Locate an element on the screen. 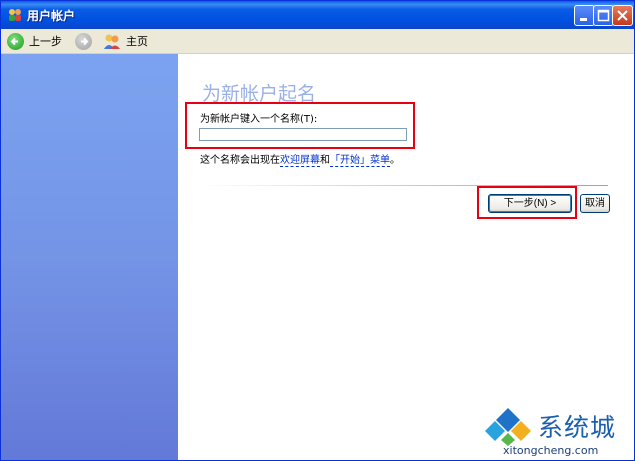 This screenshot has width=635, height=461. watermark-url: xitongcheng.com is located at coordinates (551, 450).